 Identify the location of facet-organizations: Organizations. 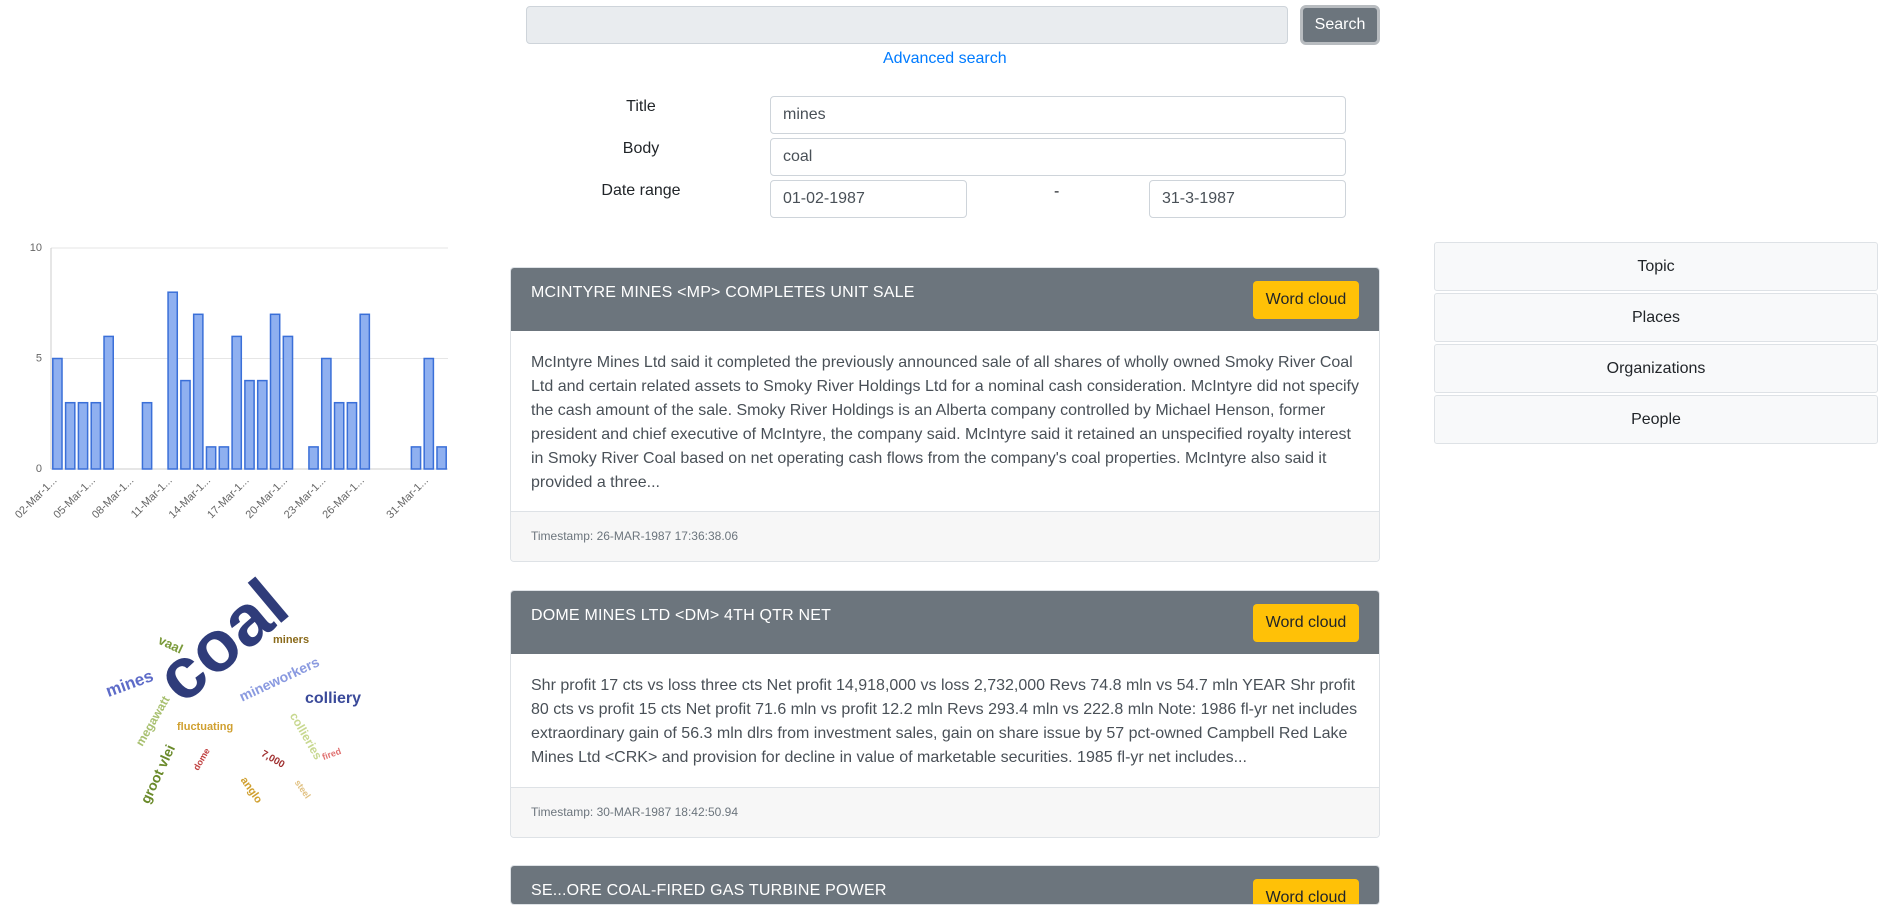
(1656, 368).